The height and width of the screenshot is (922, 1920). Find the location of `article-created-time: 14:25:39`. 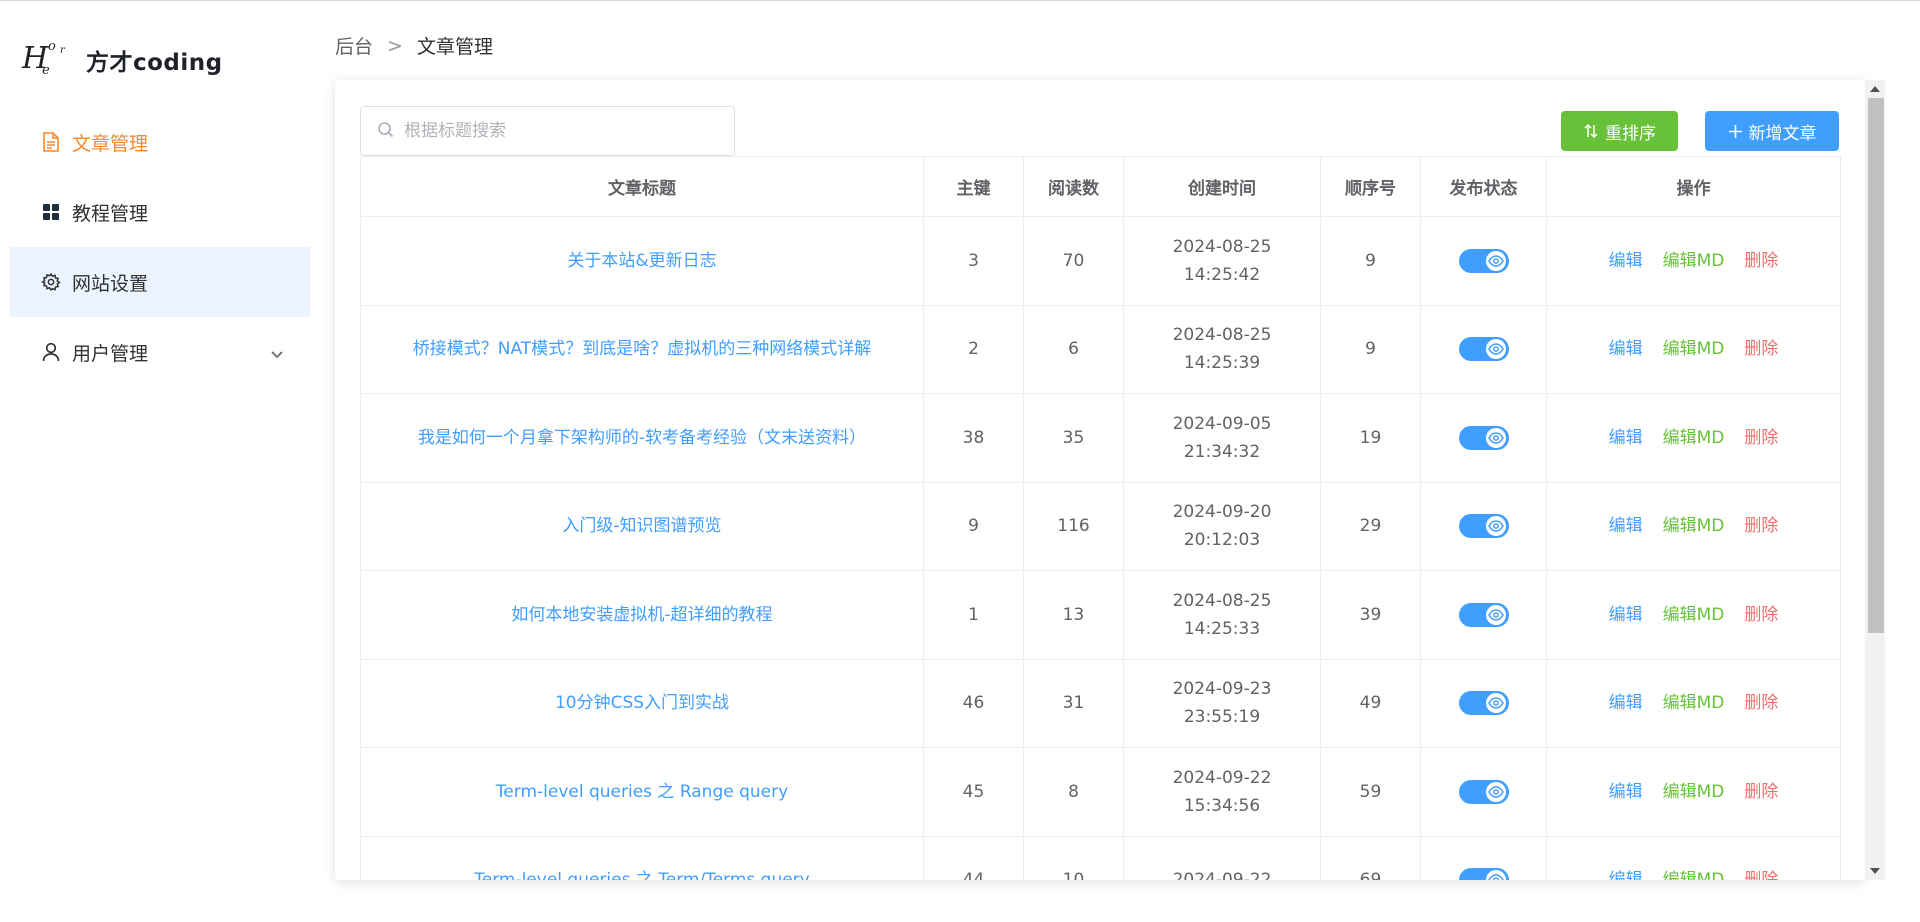

article-created-time: 14:25:39 is located at coordinates (1222, 363).